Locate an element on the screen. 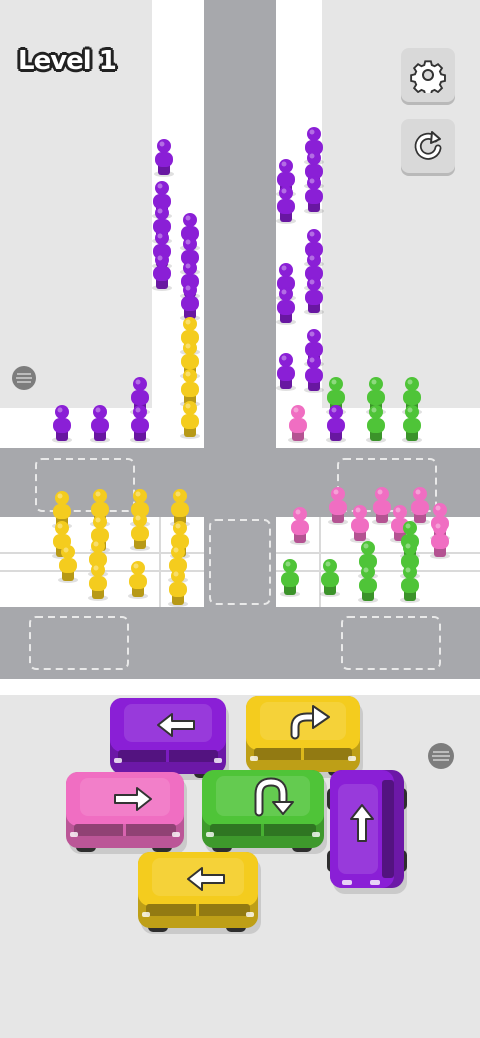 The image size is (480, 1038). restart-icon is located at coordinates (428, 145).